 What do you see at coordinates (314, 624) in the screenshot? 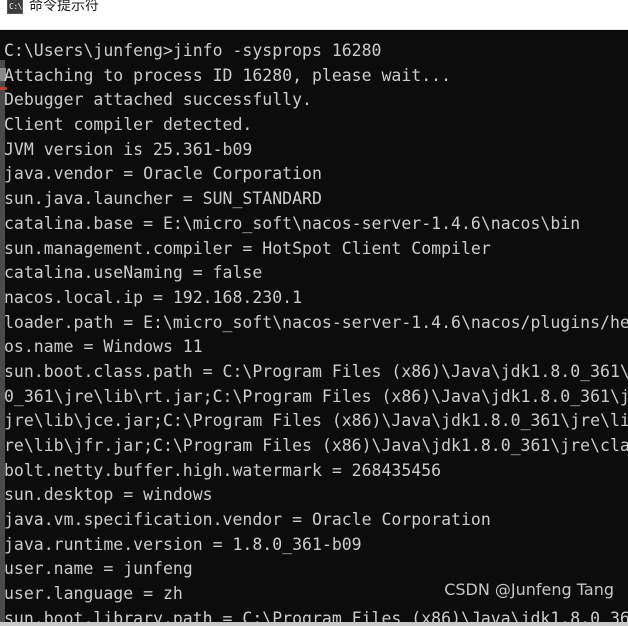
I see `window-bottom-edge` at bounding box center [314, 624].